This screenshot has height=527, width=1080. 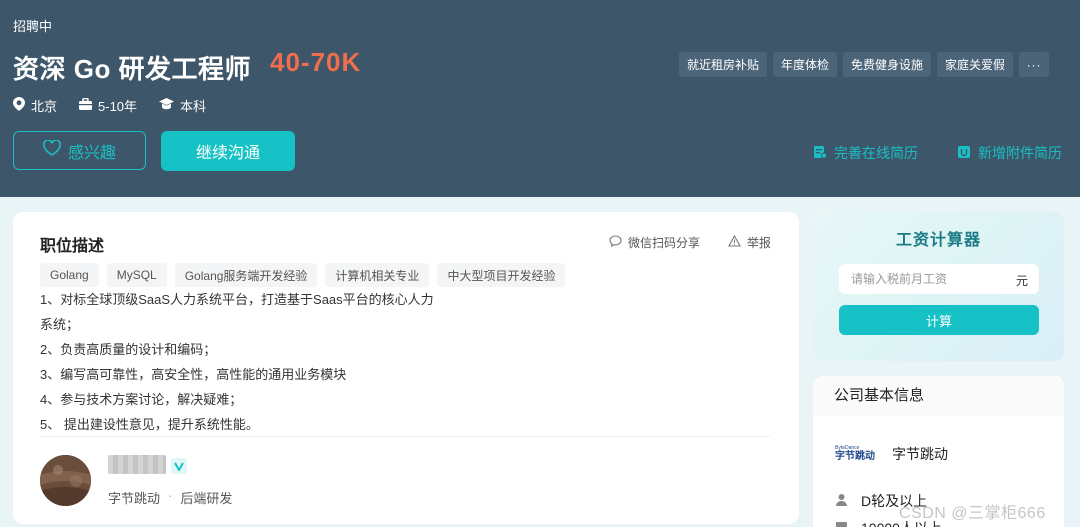 I want to click on description-line: 3、编写高可靠性，高安全性，高性能的通用业务模块, so click(x=193, y=374).